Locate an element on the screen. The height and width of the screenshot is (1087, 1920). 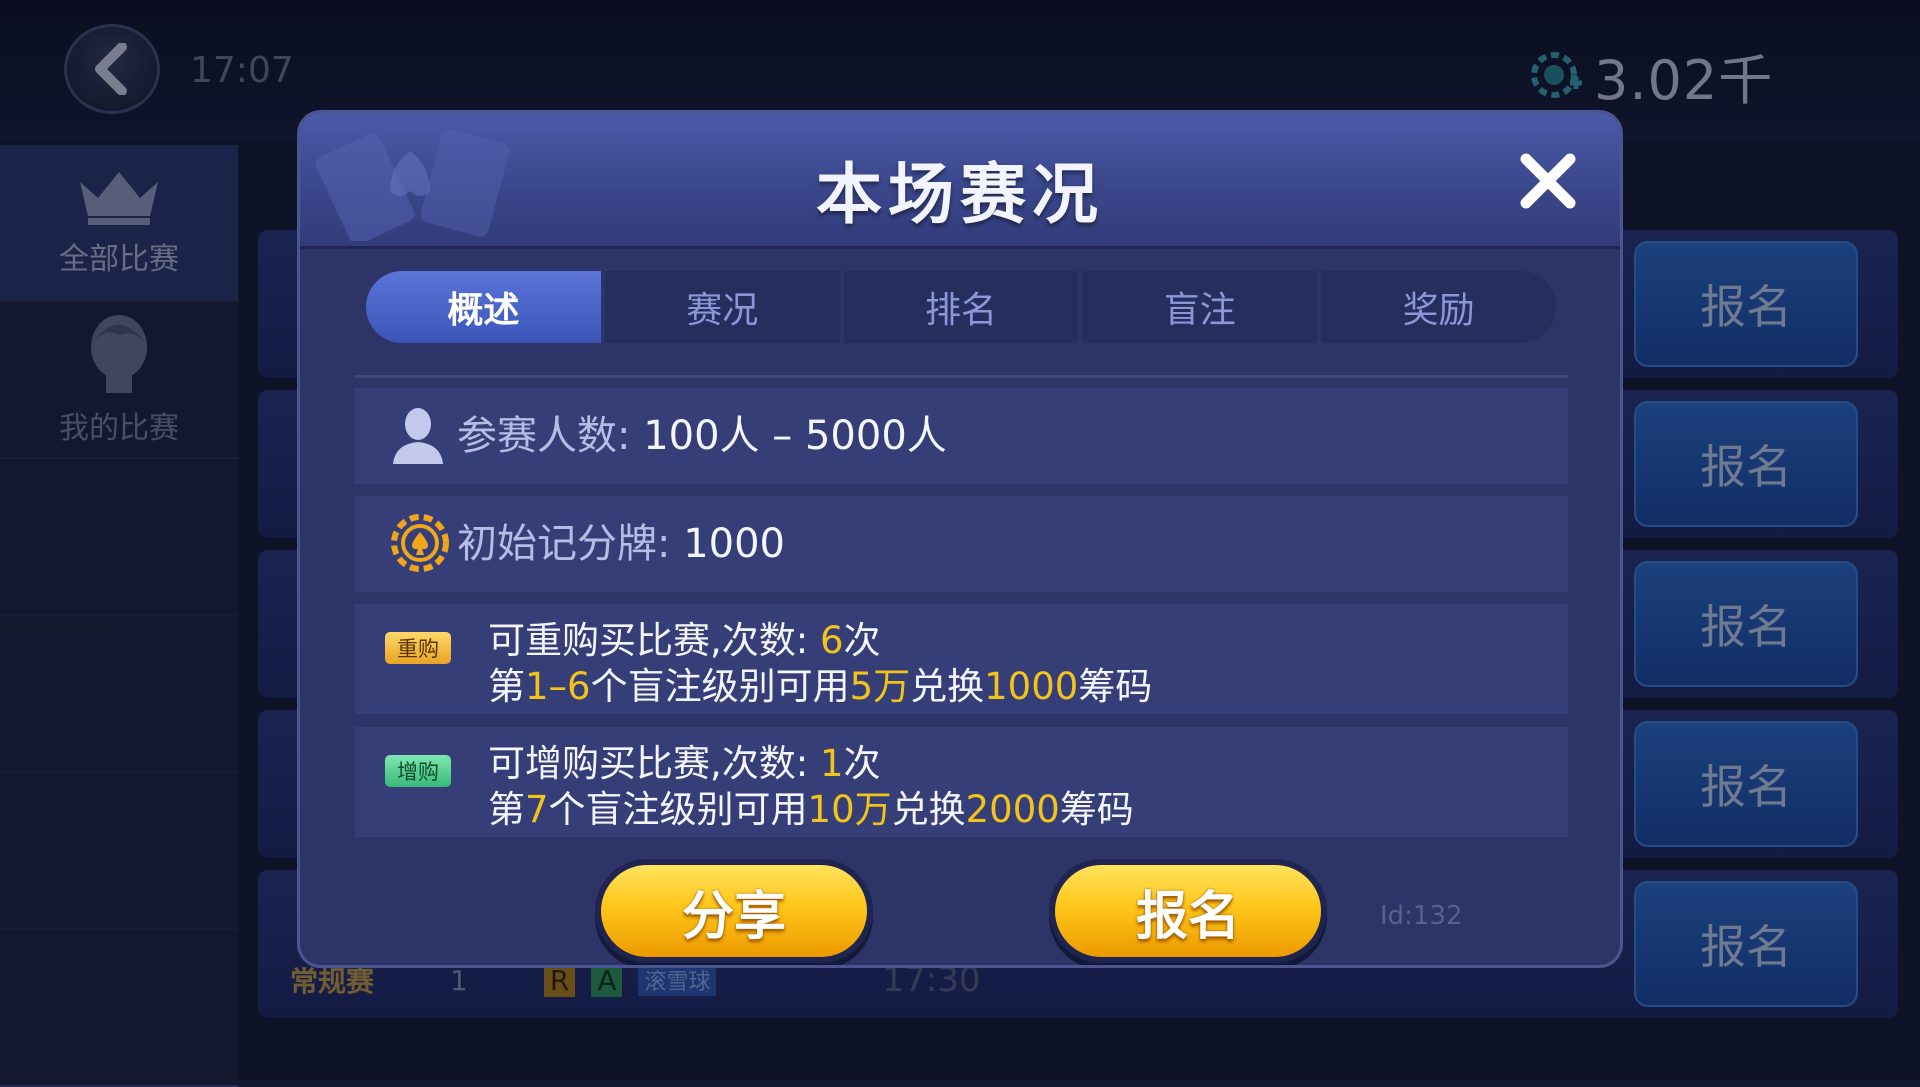
rebuy-unit: 次 is located at coordinates (862, 640).